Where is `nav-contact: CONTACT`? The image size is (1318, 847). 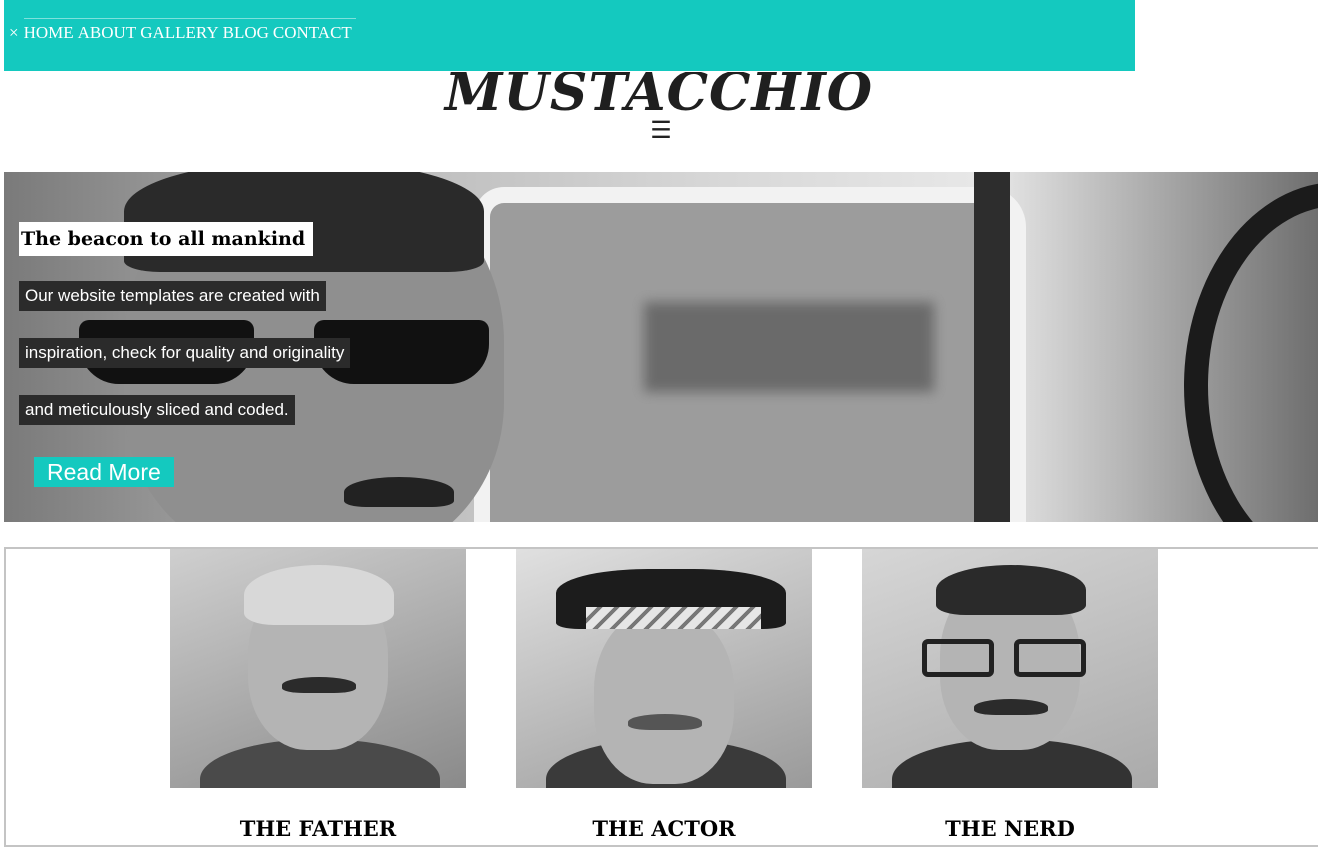 nav-contact: CONTACT is located at coordinates (314, 32).